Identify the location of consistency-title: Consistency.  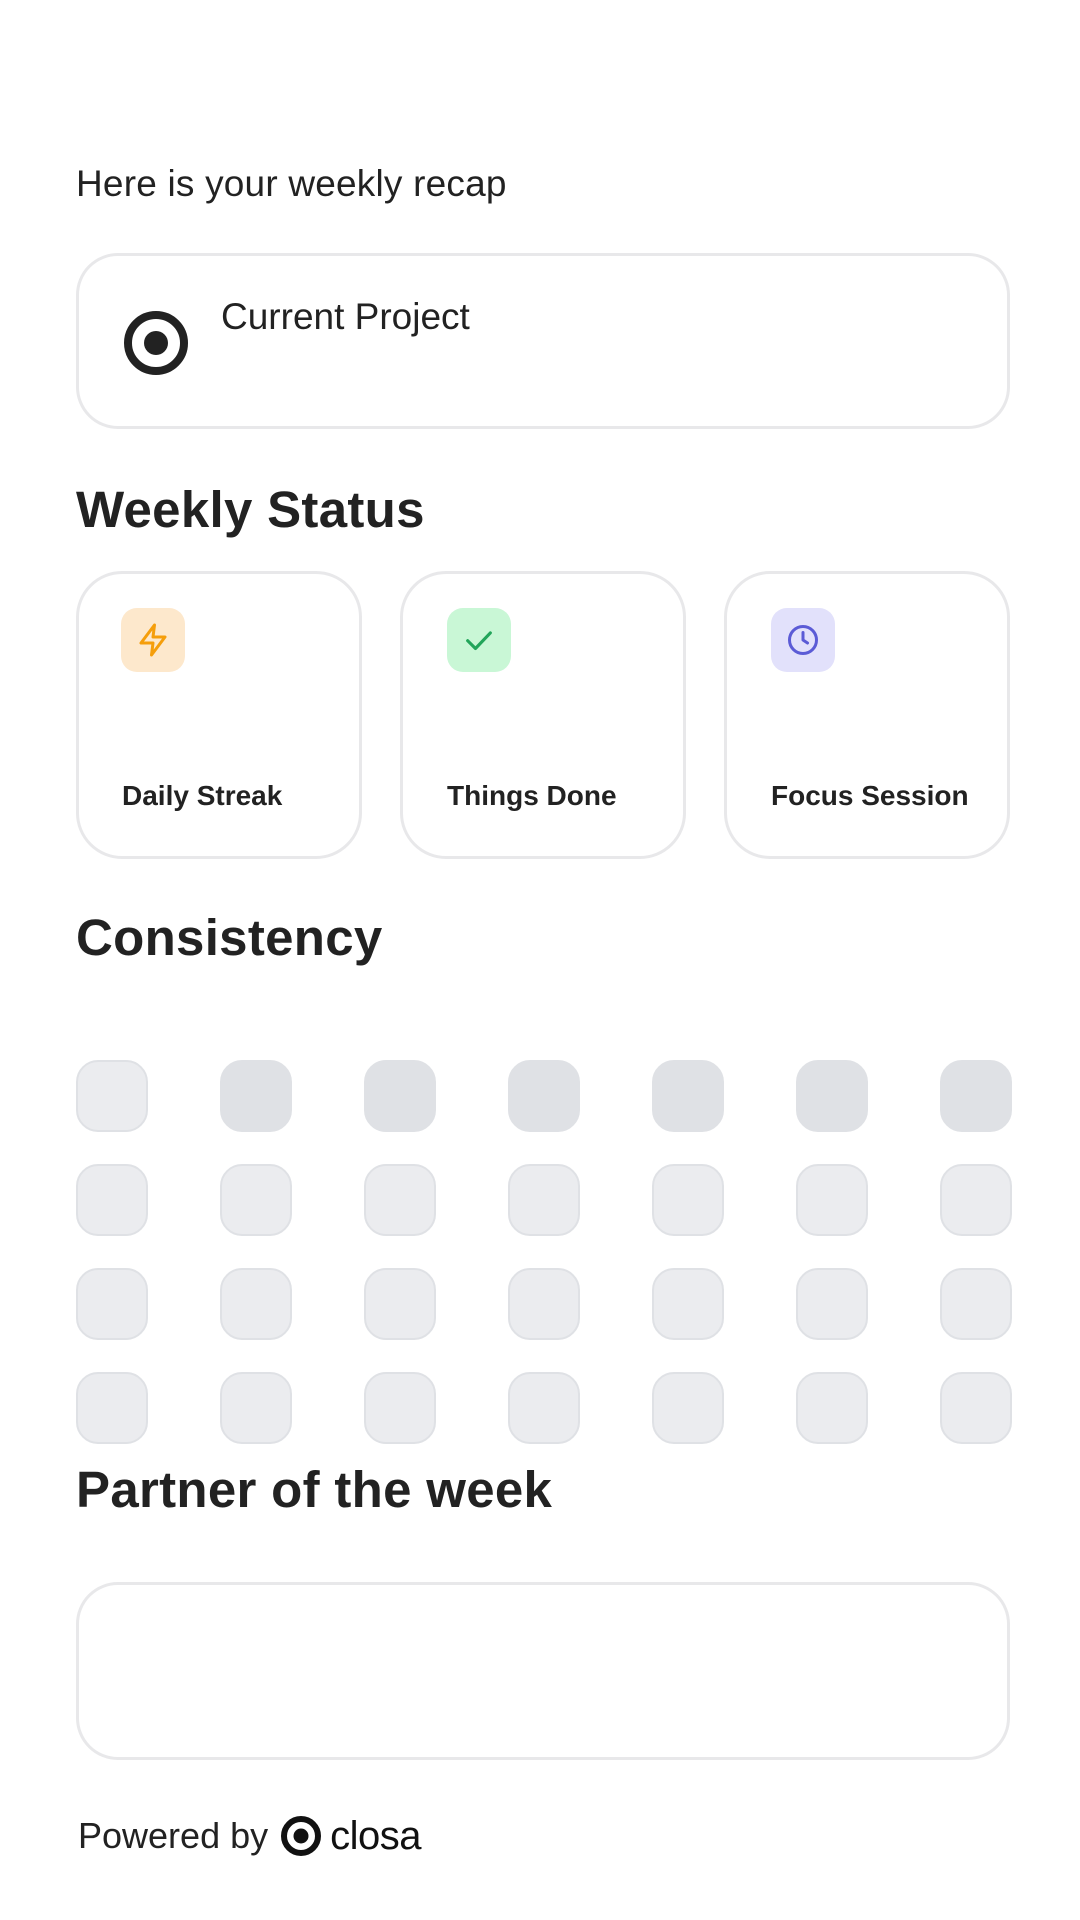
(229, 937).